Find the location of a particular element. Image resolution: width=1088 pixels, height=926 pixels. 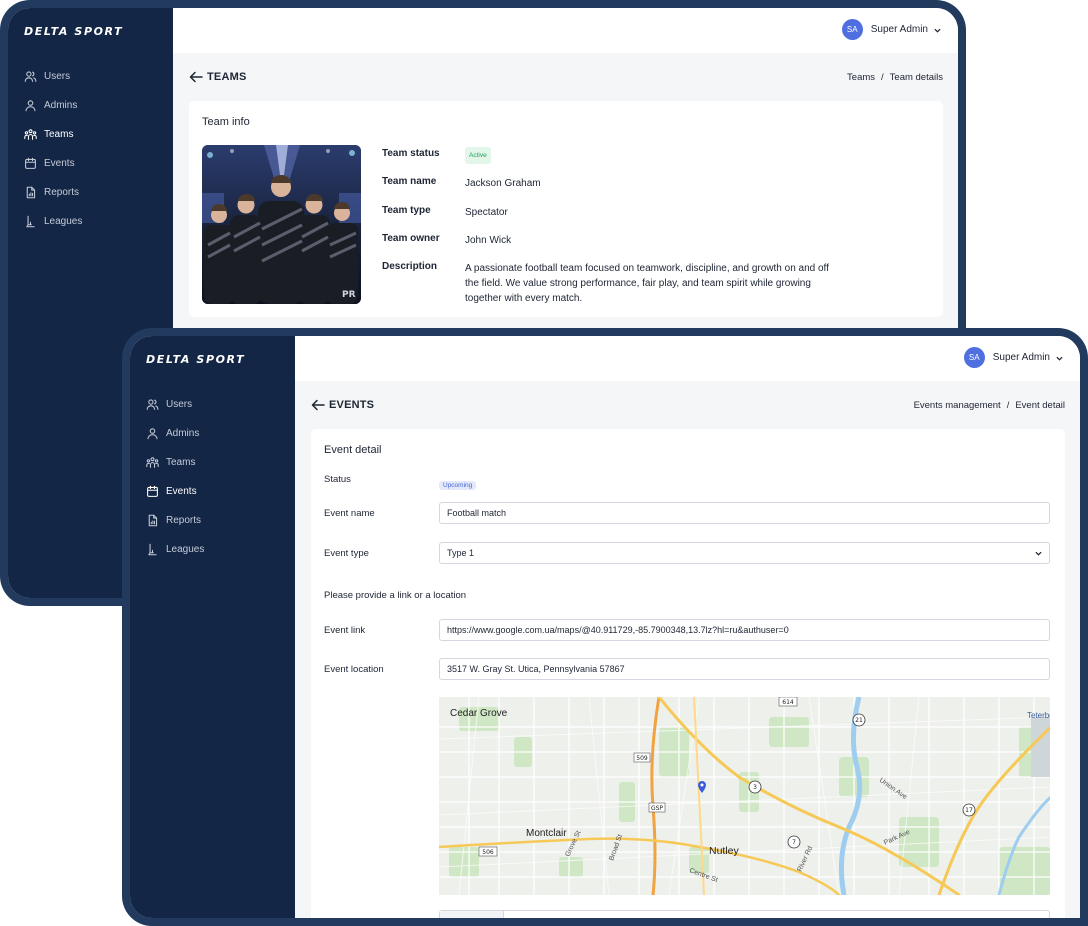

team-status-label: Team status is located at coordinates (411, 153).